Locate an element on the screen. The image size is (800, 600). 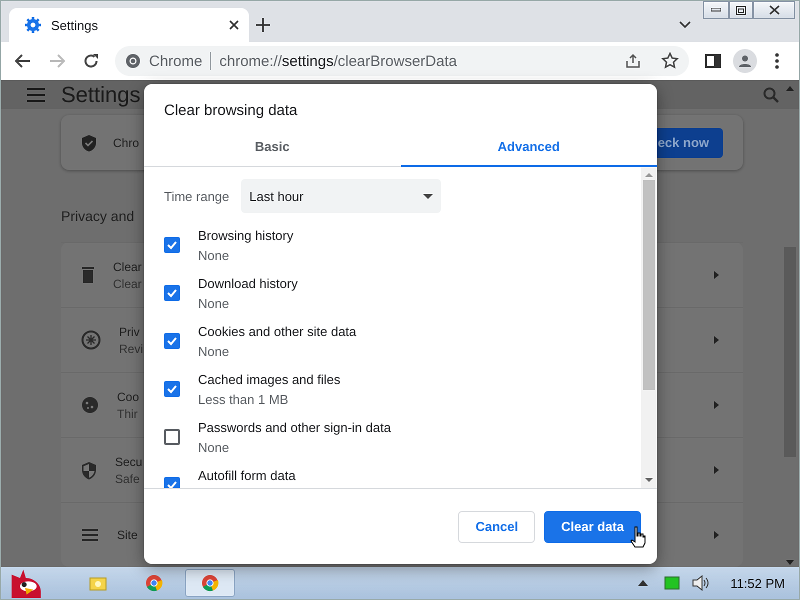
tray-arrow-icon is located at coordinates (643, 583).